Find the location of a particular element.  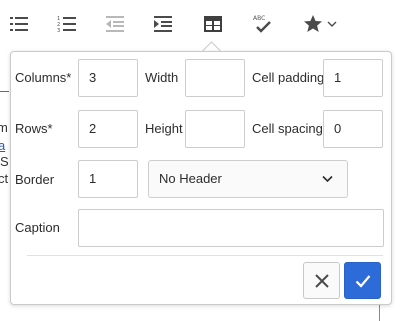

outdent-button is located at coordinates (115, 24).